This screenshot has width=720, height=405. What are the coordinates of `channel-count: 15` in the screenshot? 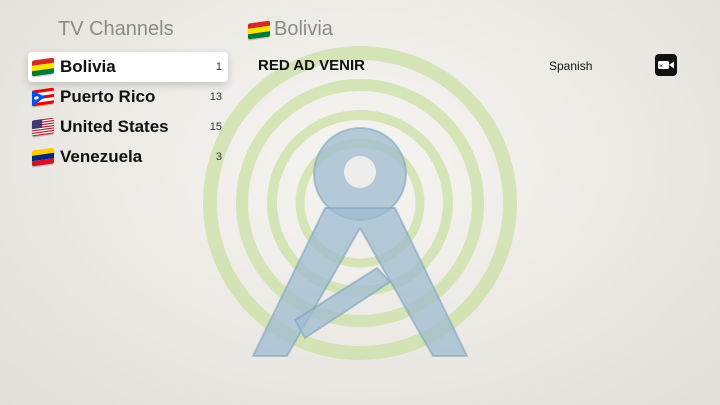 It's located at (215, 127).